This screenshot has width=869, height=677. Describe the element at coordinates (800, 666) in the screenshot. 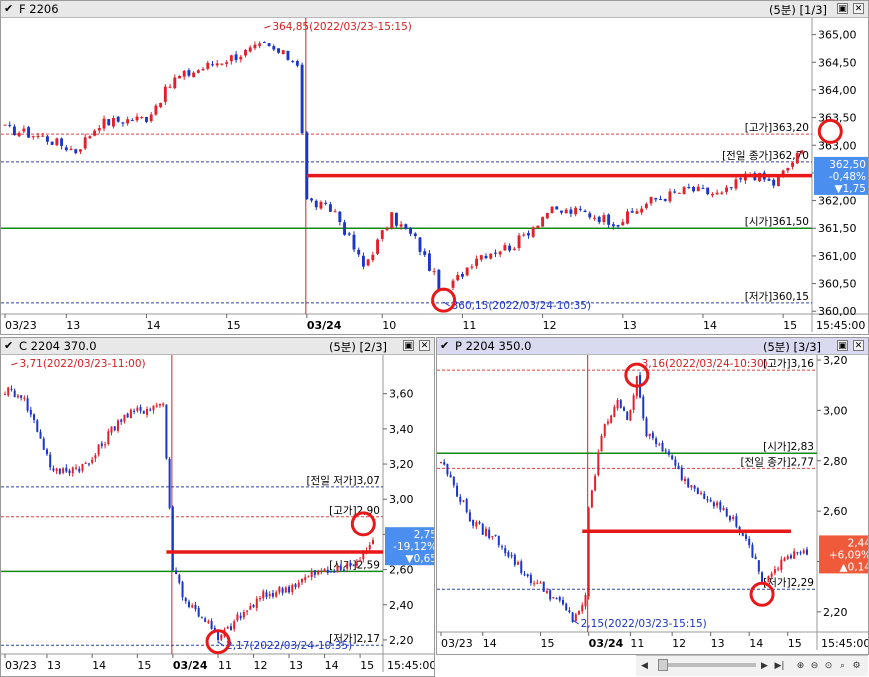

I see `zoom-in-icon: ⊕` at that location.